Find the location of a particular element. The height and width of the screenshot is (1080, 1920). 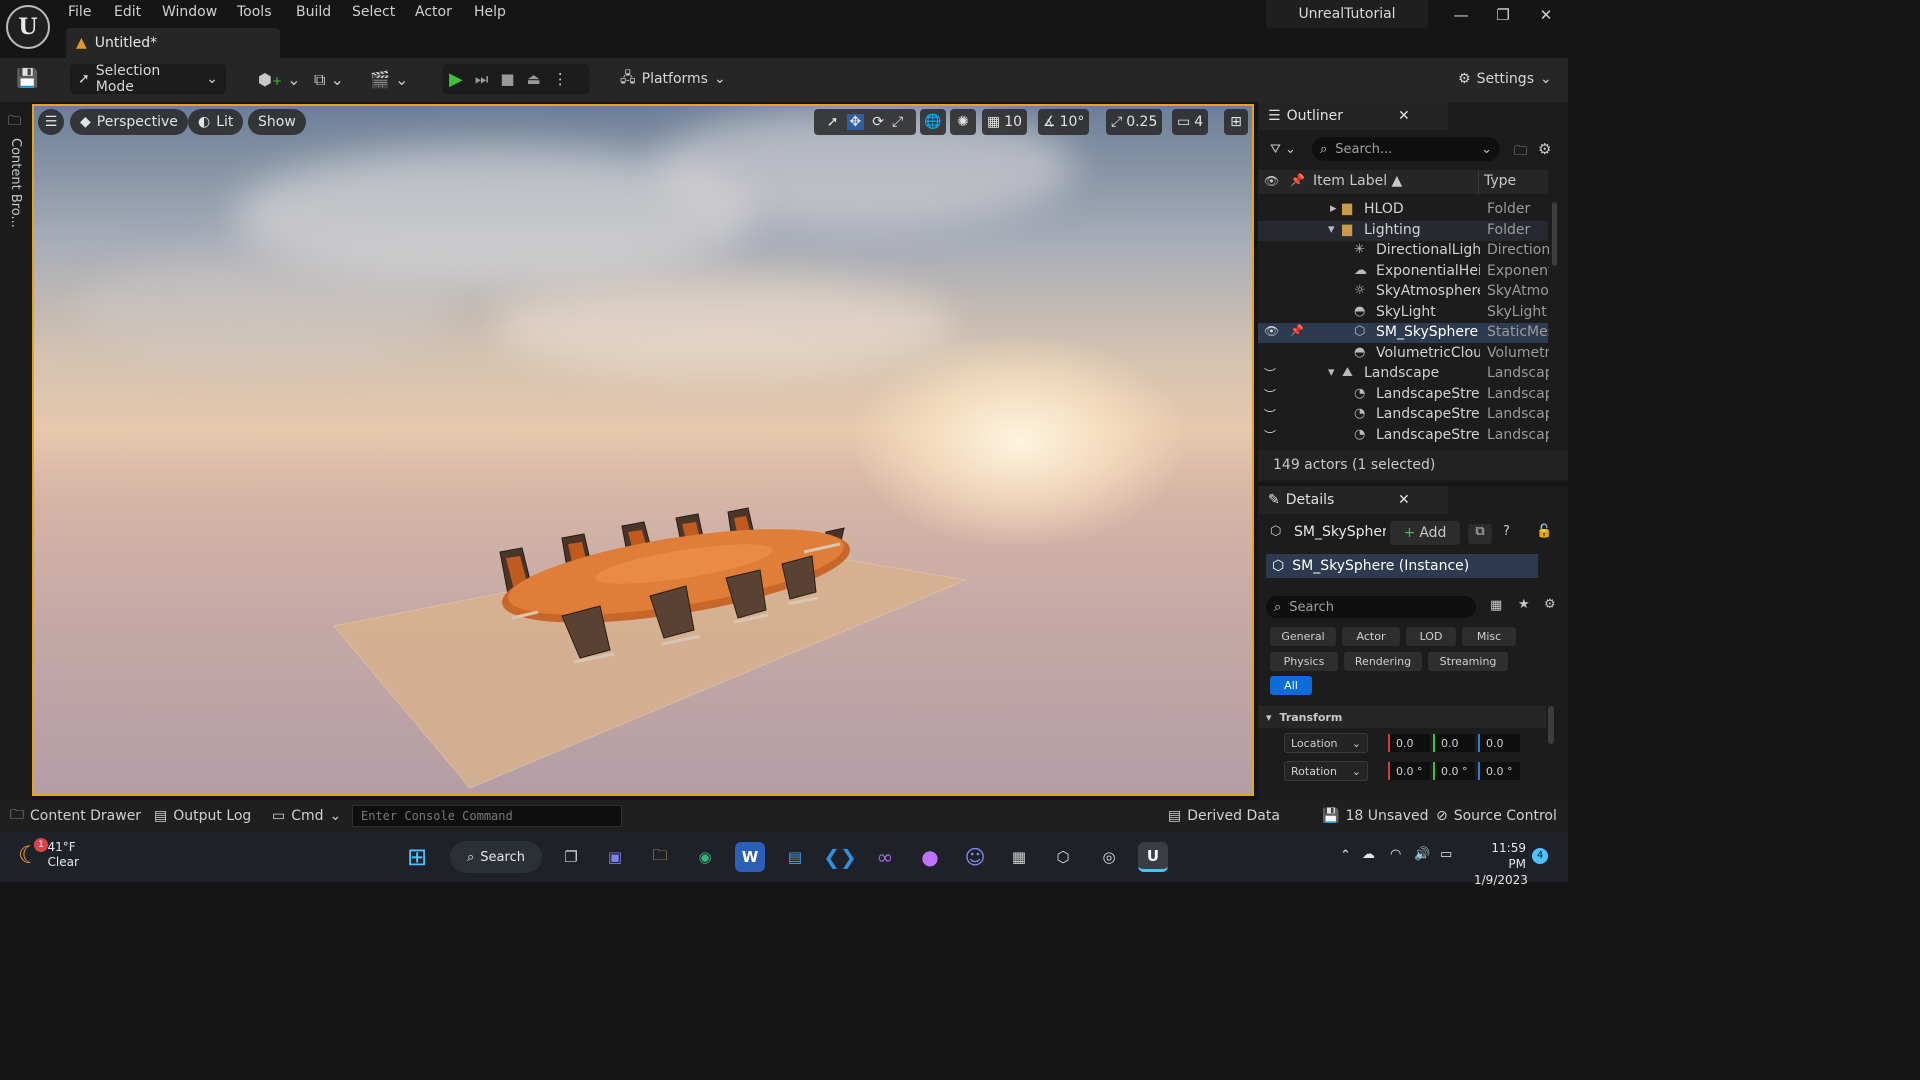

weather-widget: ☾ 1 41°F Clear is located at coordinates (48, 854).